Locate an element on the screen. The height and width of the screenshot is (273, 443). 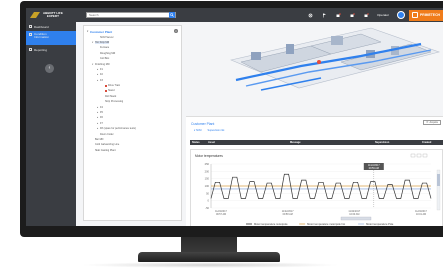
nav-item-label: Dashboard is located at coordinates (41, 26).